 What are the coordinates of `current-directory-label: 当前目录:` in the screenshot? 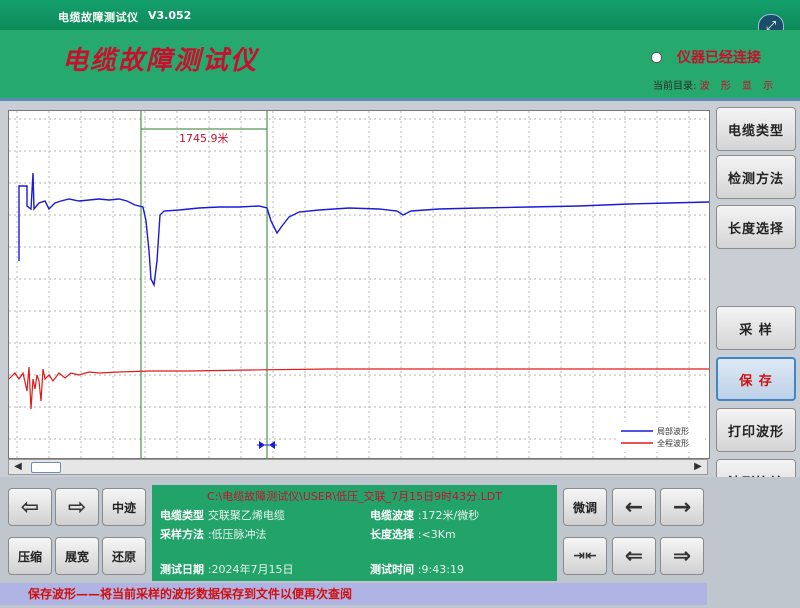 It's located at (675, 86).